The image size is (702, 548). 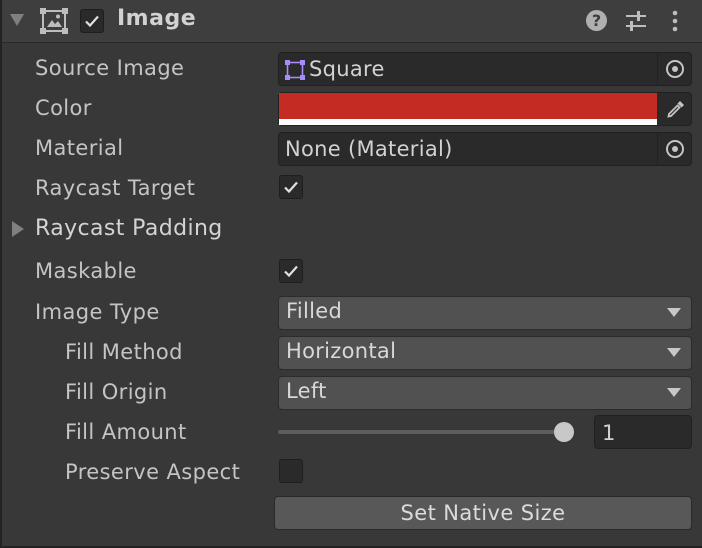 I want to click on fill-method-label: Fill Method, so click(x=124, y=352).